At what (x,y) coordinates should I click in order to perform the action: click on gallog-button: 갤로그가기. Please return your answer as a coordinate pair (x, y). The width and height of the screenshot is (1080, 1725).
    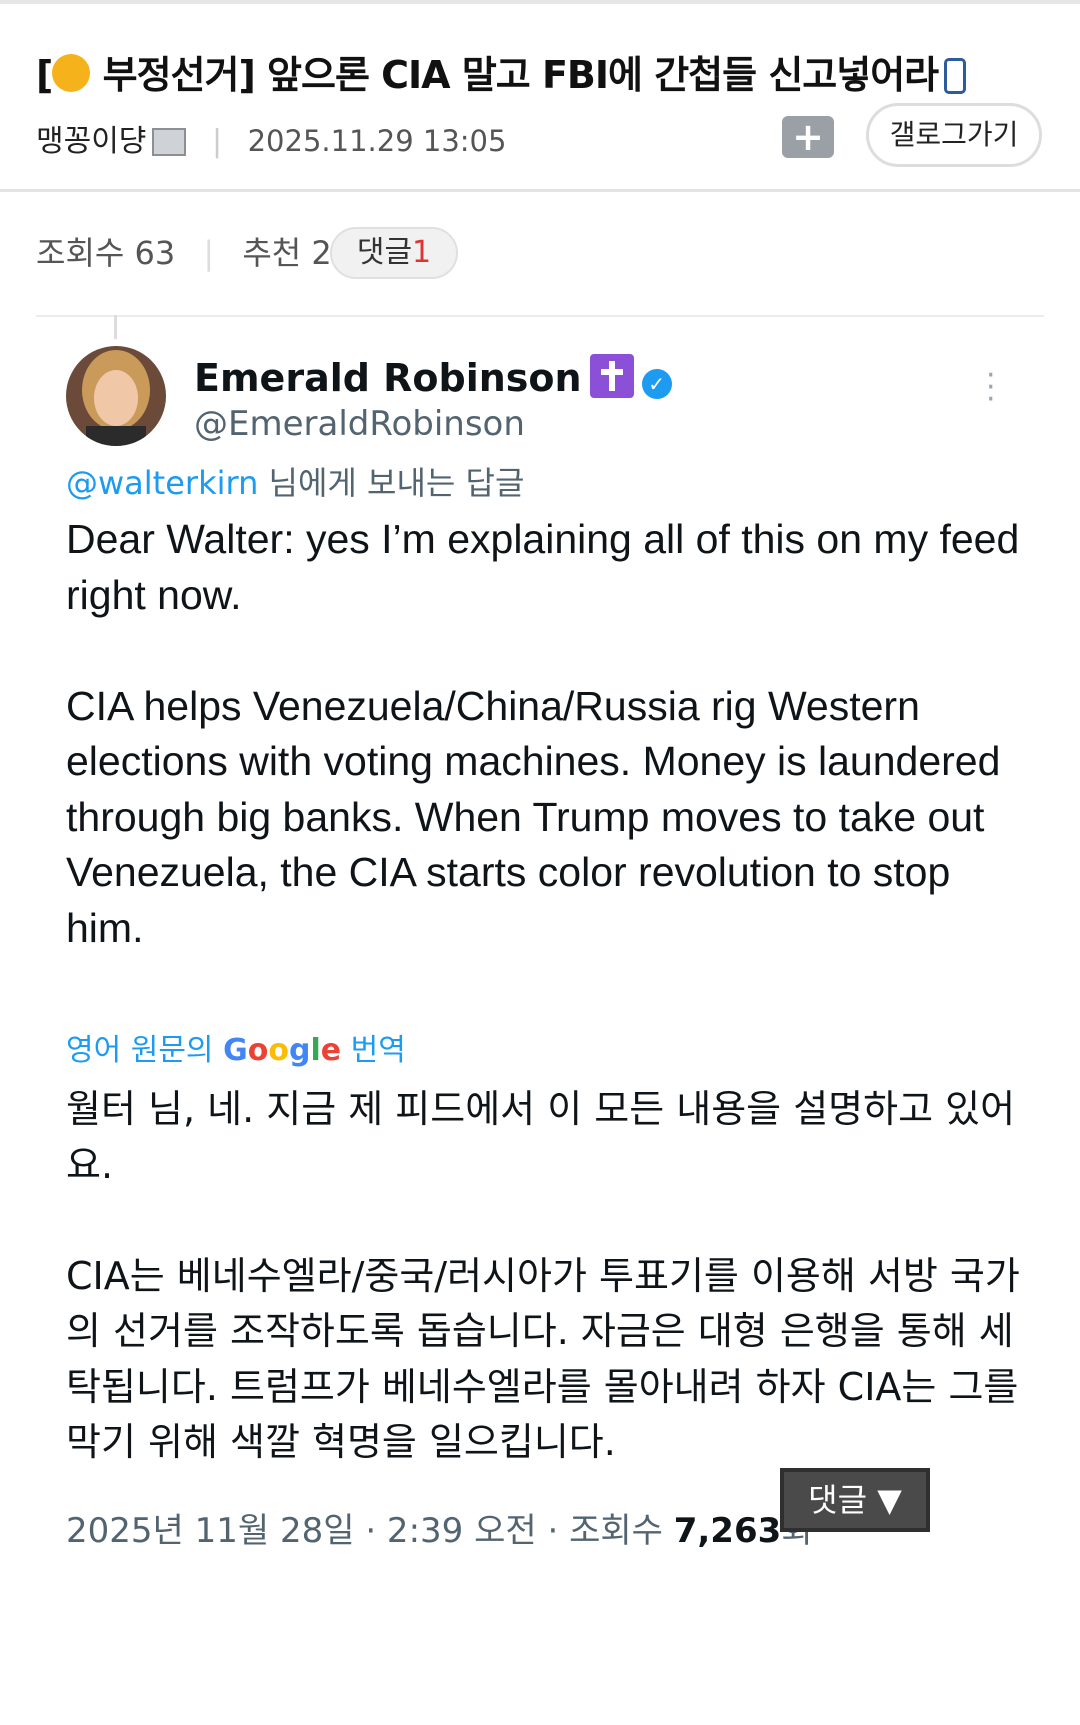
    Looking at the image, I should click on (954, 135).